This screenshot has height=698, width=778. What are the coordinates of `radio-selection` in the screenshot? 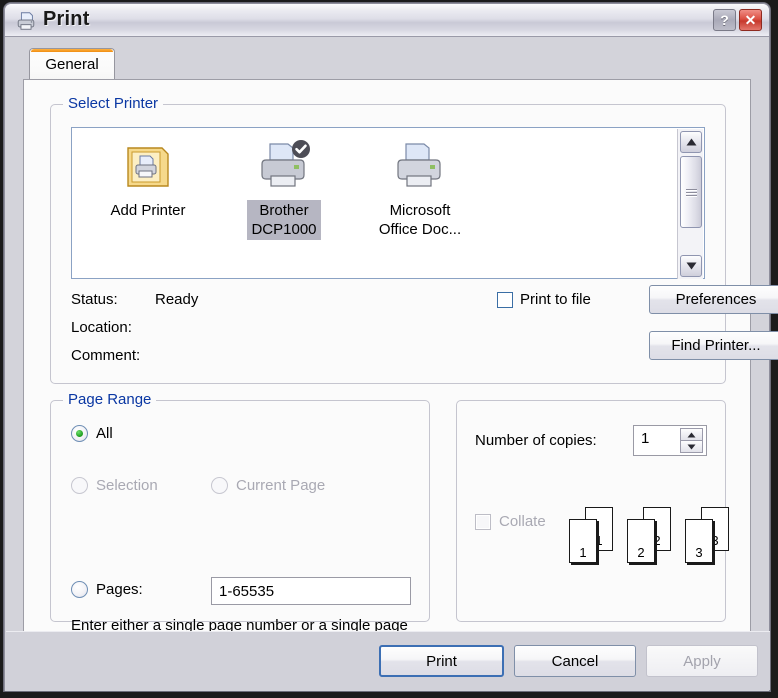 It's located at (79, 485).